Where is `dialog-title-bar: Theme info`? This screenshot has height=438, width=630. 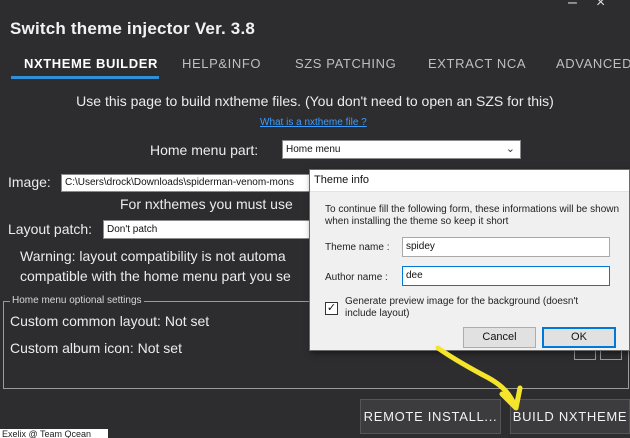
dialog-title-bar: Theme info is located at coordinates (469, 181).